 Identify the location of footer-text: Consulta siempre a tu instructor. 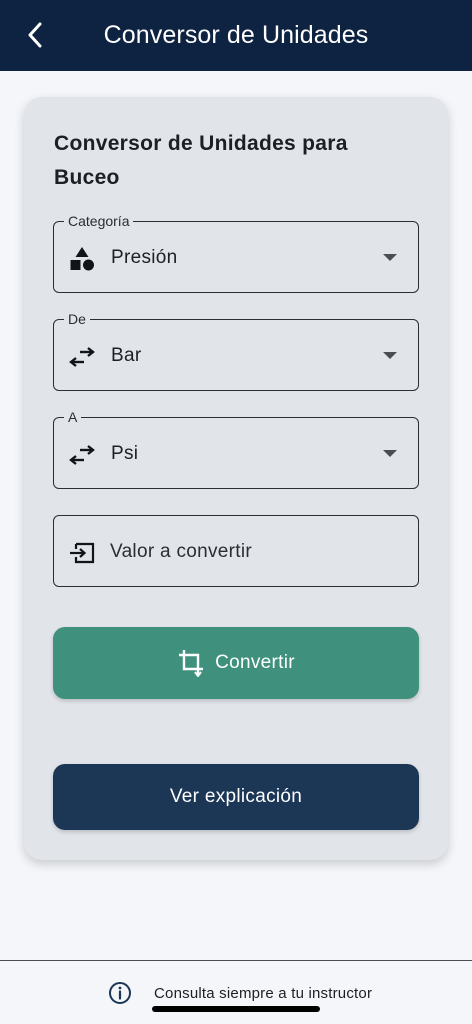
(263, 993).